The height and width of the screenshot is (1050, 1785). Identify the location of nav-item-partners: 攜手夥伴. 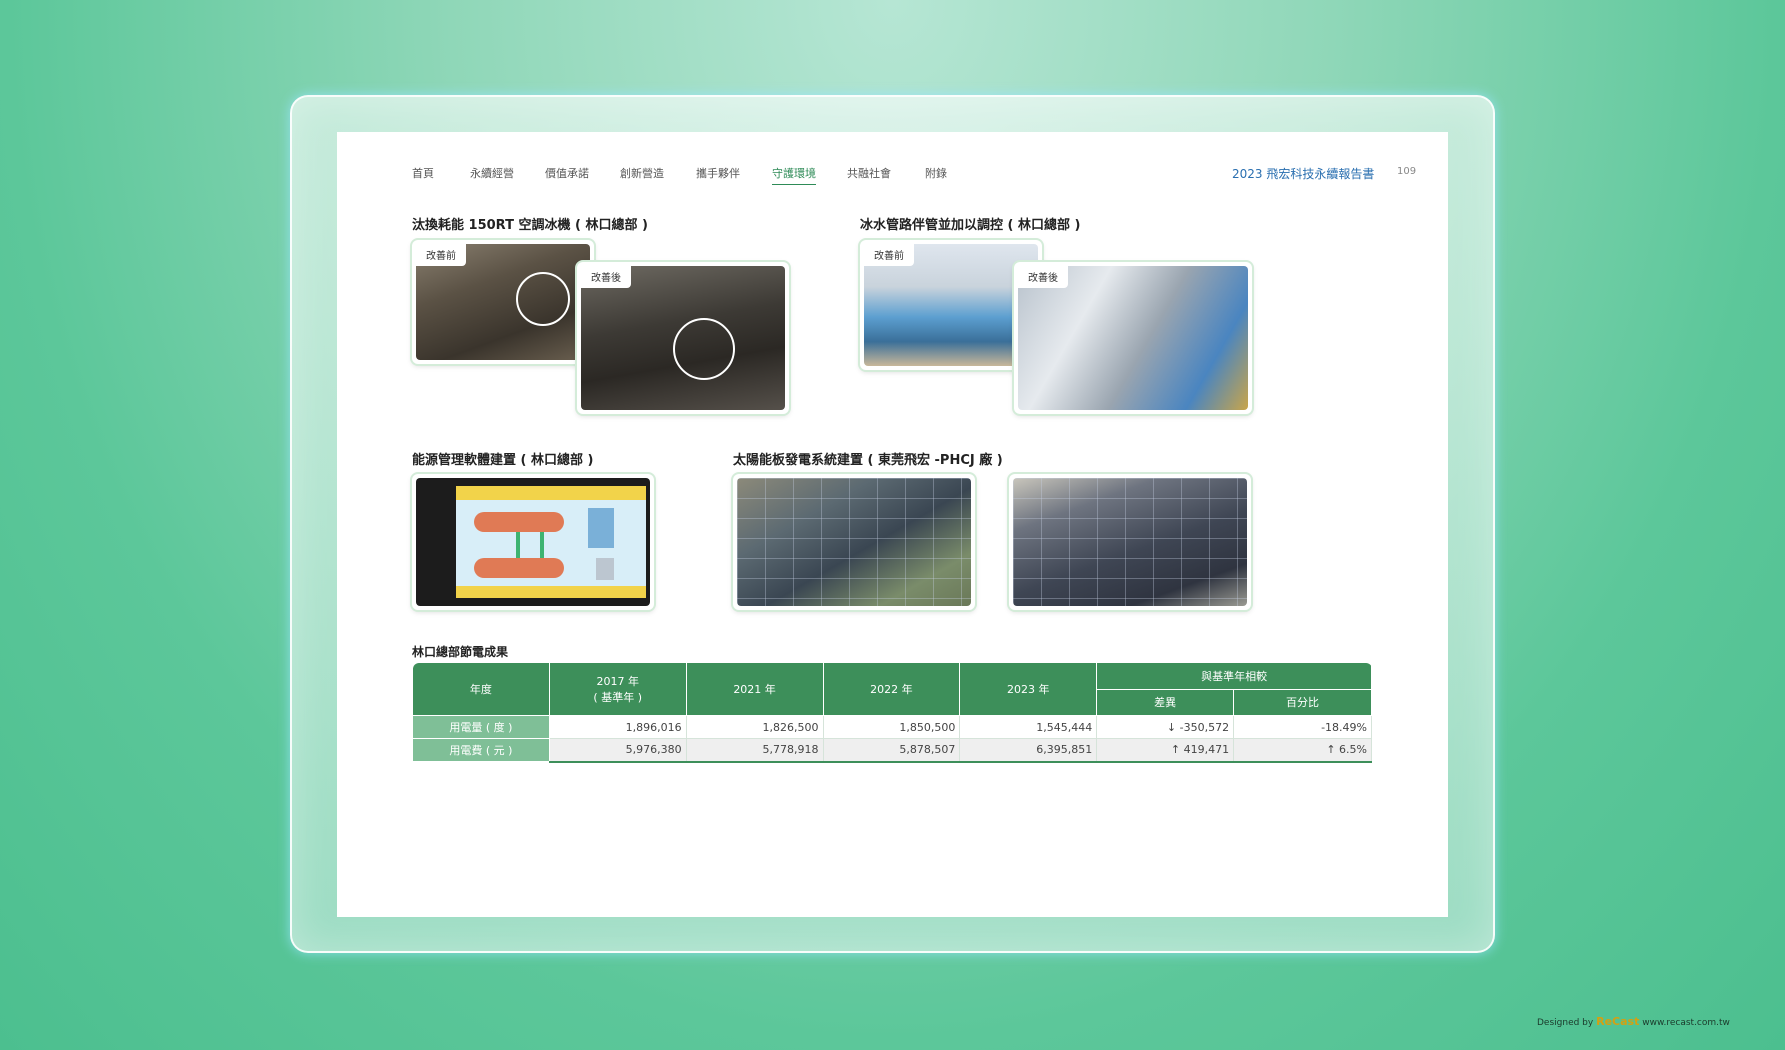
(718, 174).